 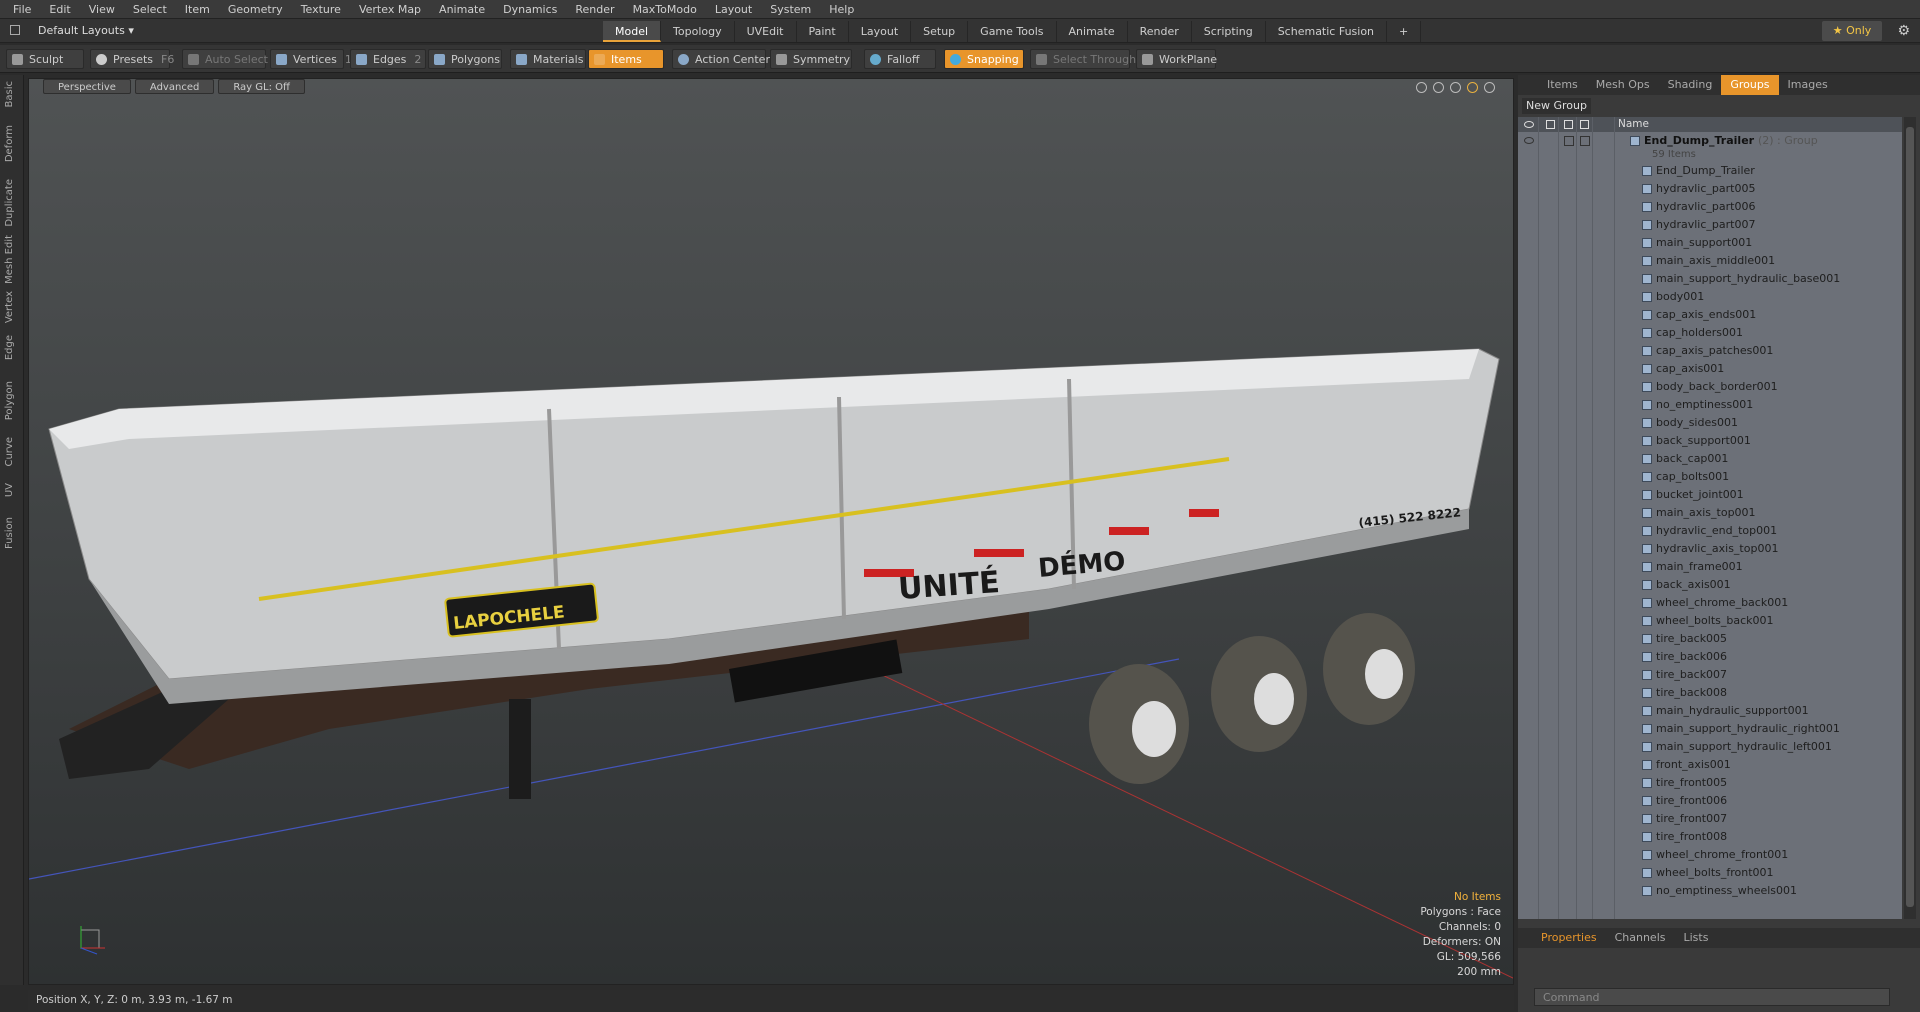 I want to click on left-tab-deform: Deform, so click(x=12, y=143).